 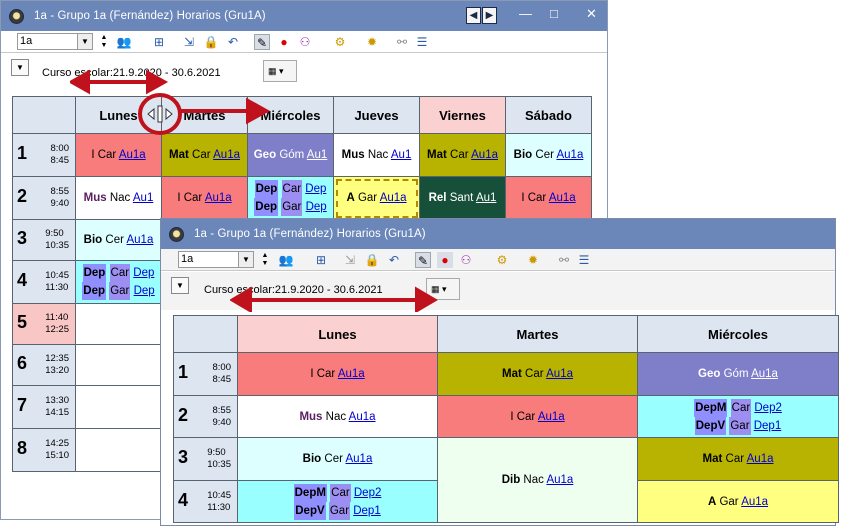 I want to click on next-arrow-icon: ▶, so click(x=489, y=15).